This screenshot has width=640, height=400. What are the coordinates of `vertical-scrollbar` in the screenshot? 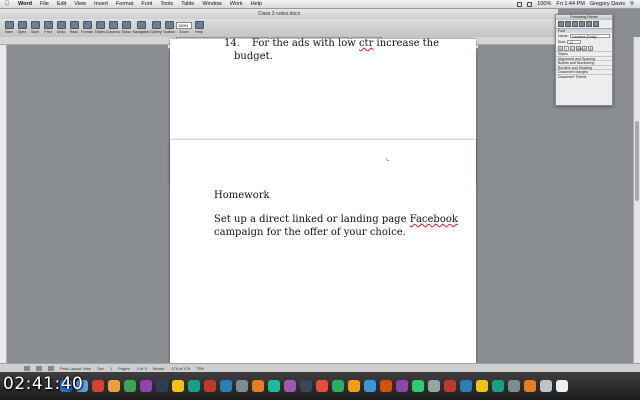 It's located at (636, 200).